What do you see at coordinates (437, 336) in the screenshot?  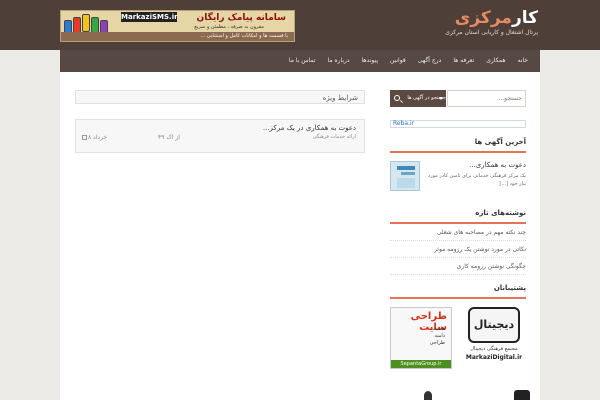 I see `sepanta-services: هاست دامنه طراحی` at bounding box center [437, 336].